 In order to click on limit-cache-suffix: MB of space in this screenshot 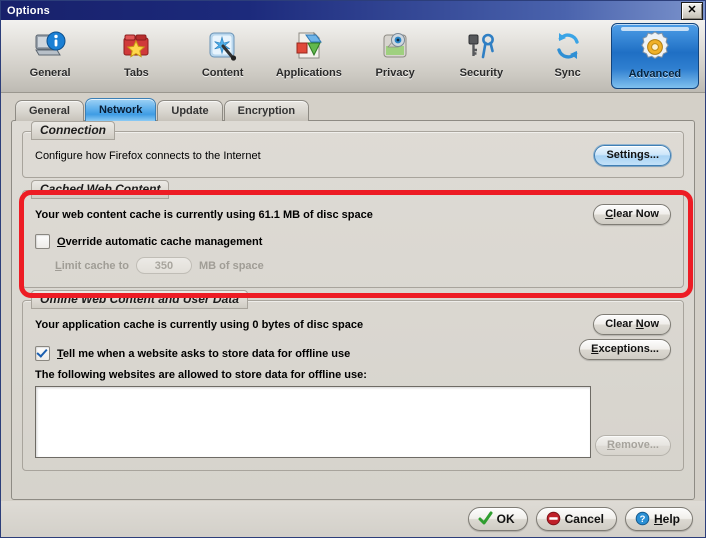, I will do `click(231, 265)`.